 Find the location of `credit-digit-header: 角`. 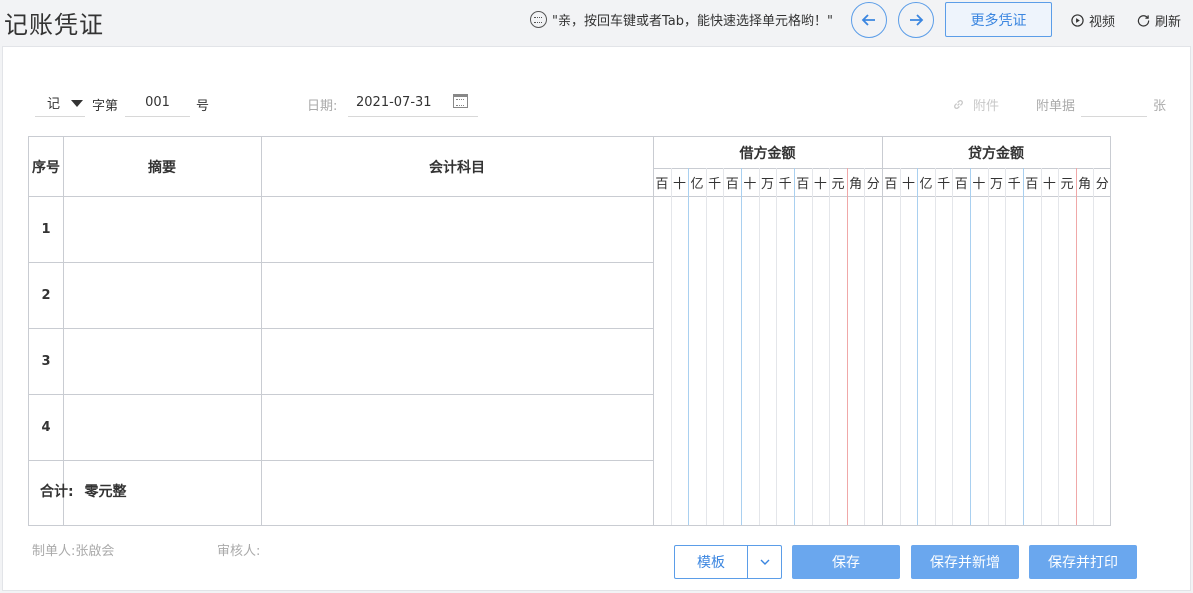

credit-digit-header: 角 is located at coordinates (1085, 184).